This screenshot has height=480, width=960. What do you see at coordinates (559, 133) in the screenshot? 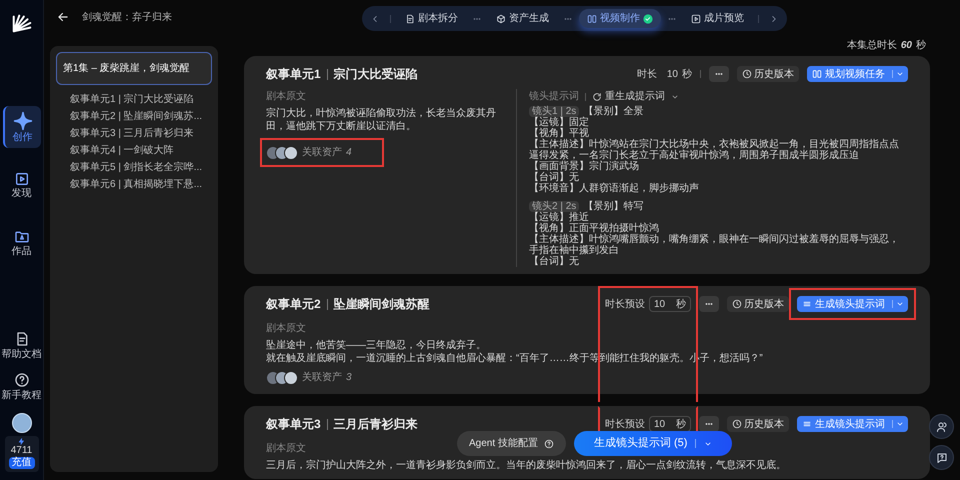
I see `shot-detail: 【视角】平视` at bounding box center [559, 133].